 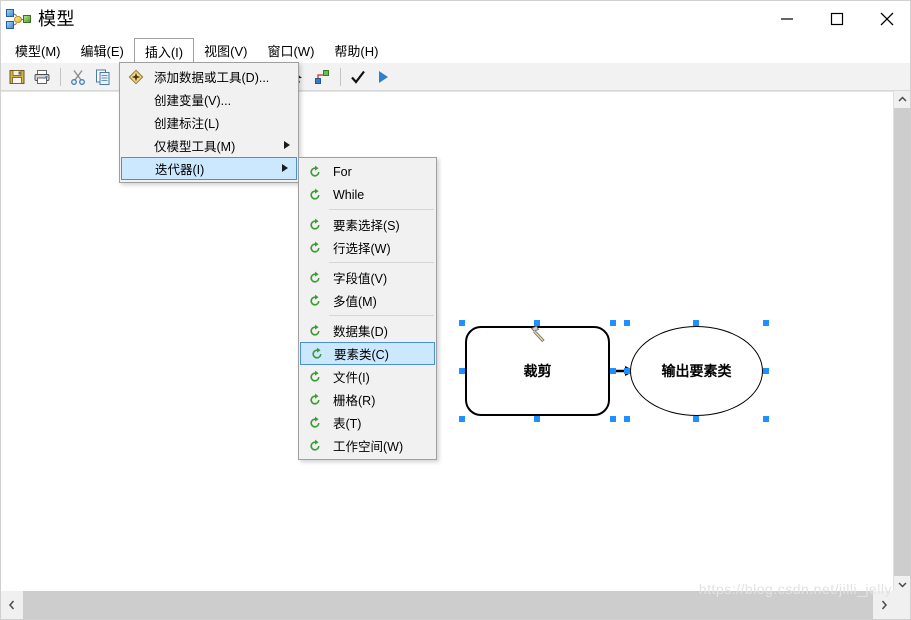 I want to click on tool-node-label: 裁剪, so click(x=537, y=371).